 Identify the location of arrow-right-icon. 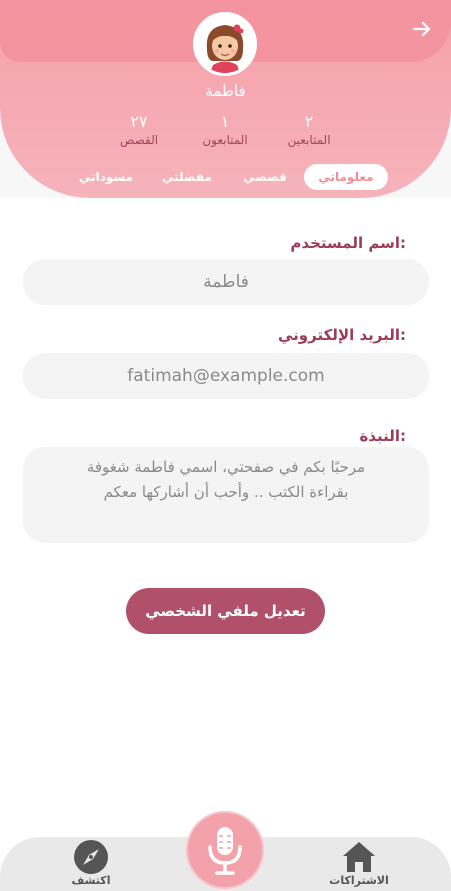
(421, 29).